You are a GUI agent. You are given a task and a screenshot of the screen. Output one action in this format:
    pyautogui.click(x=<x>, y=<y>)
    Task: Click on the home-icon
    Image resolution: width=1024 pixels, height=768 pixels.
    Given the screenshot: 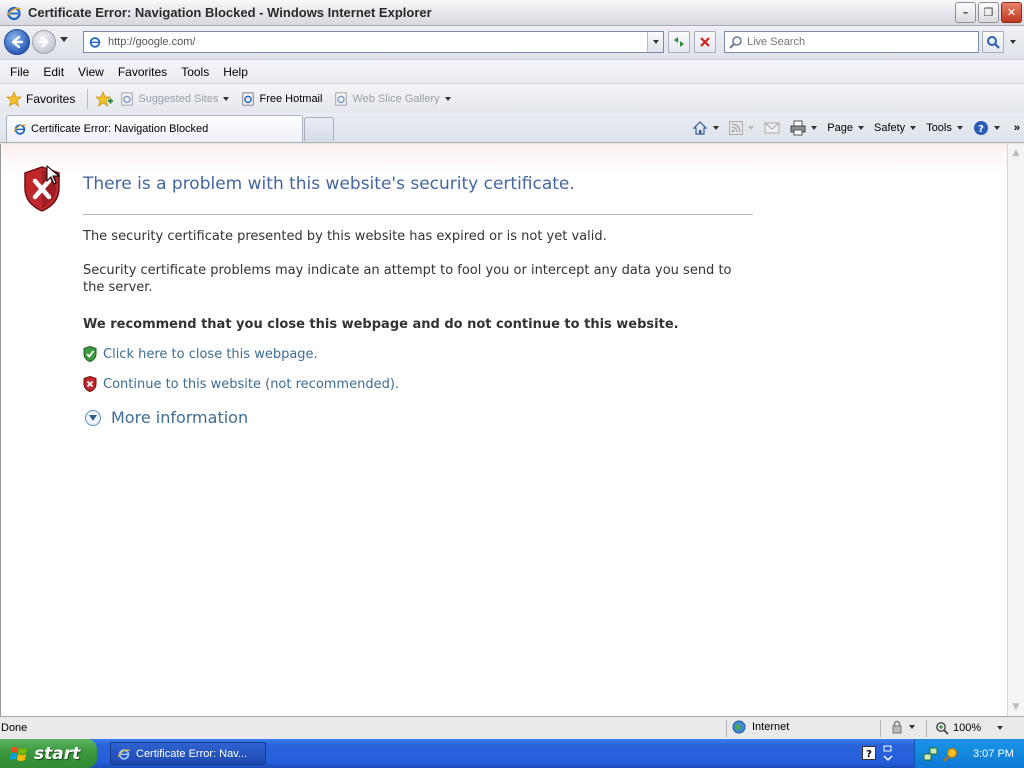 What is the action you would take?
    pyautogui.click(x=700, y=128)
    